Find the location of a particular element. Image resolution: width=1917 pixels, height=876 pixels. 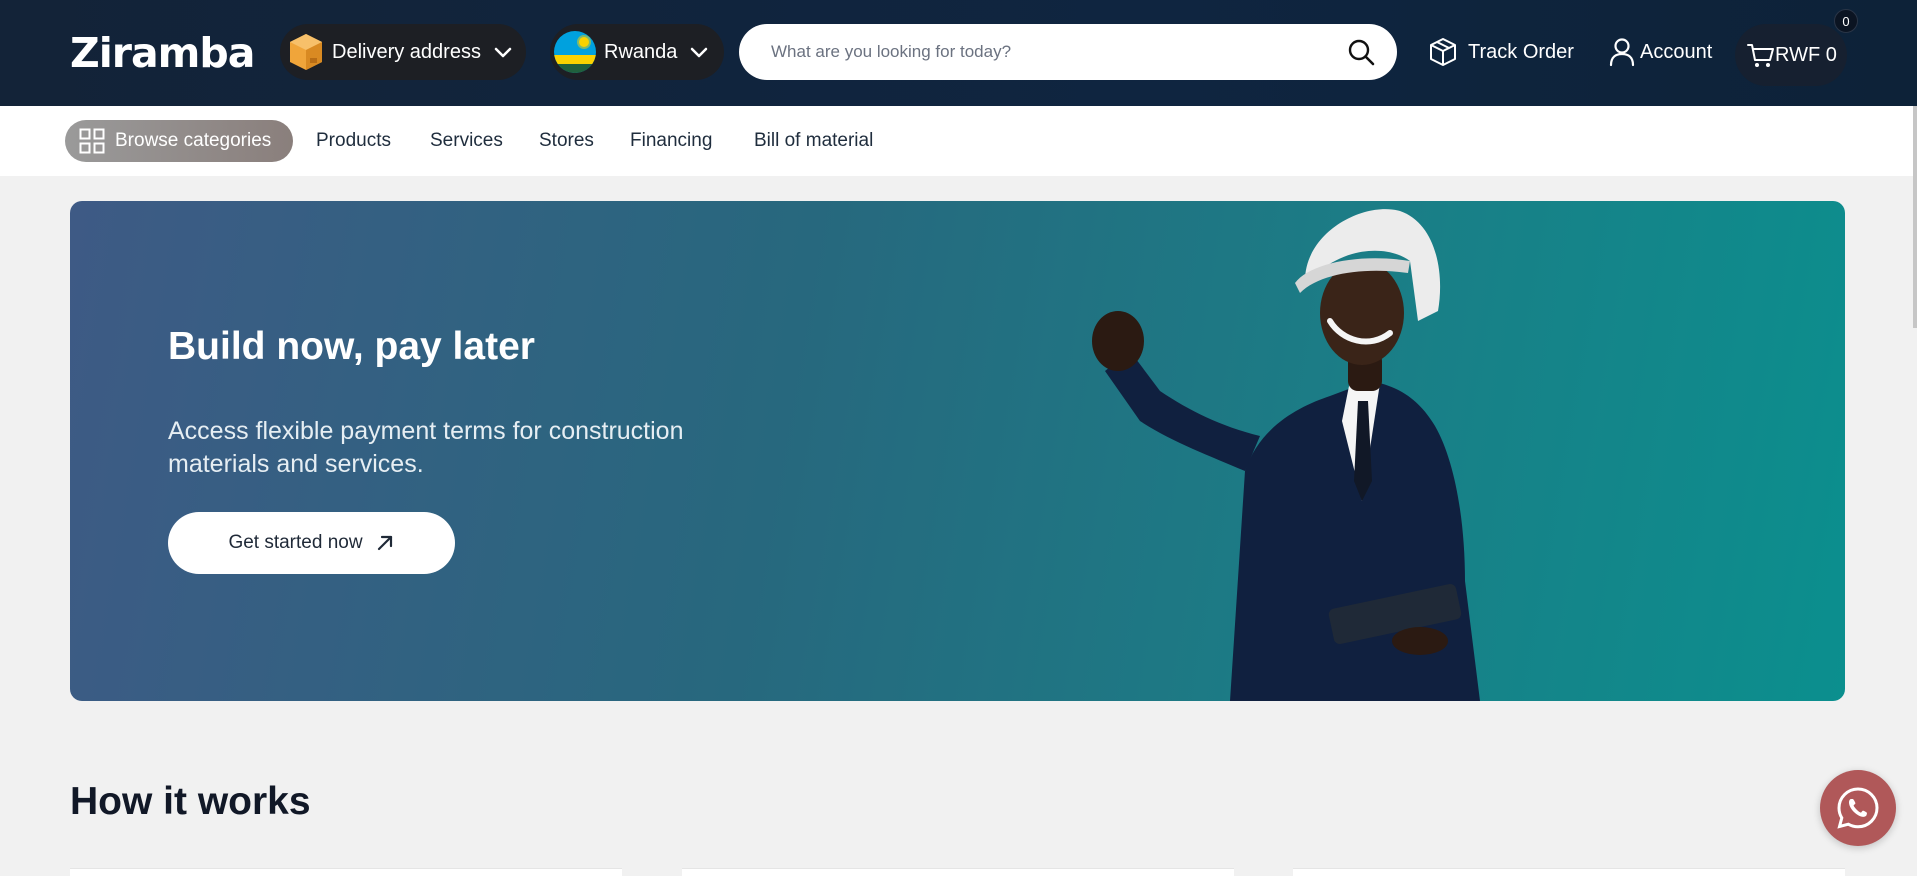

scrollbar-thumb is located at coordinates (1915, 217).